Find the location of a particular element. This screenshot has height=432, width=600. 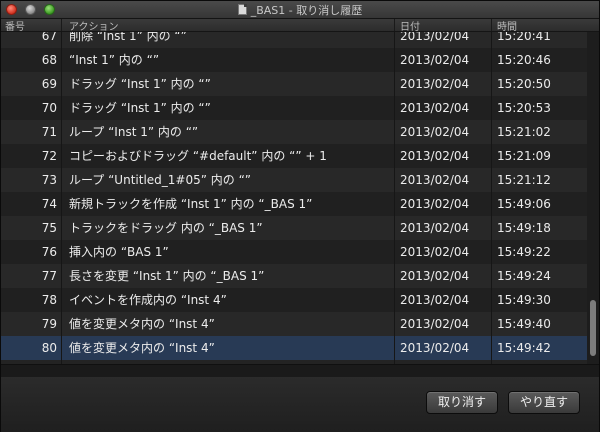

table-row: 76 挿入内の “BAS 1” 2013/02/04 15:49:22 is located at coordinates (294, 252).